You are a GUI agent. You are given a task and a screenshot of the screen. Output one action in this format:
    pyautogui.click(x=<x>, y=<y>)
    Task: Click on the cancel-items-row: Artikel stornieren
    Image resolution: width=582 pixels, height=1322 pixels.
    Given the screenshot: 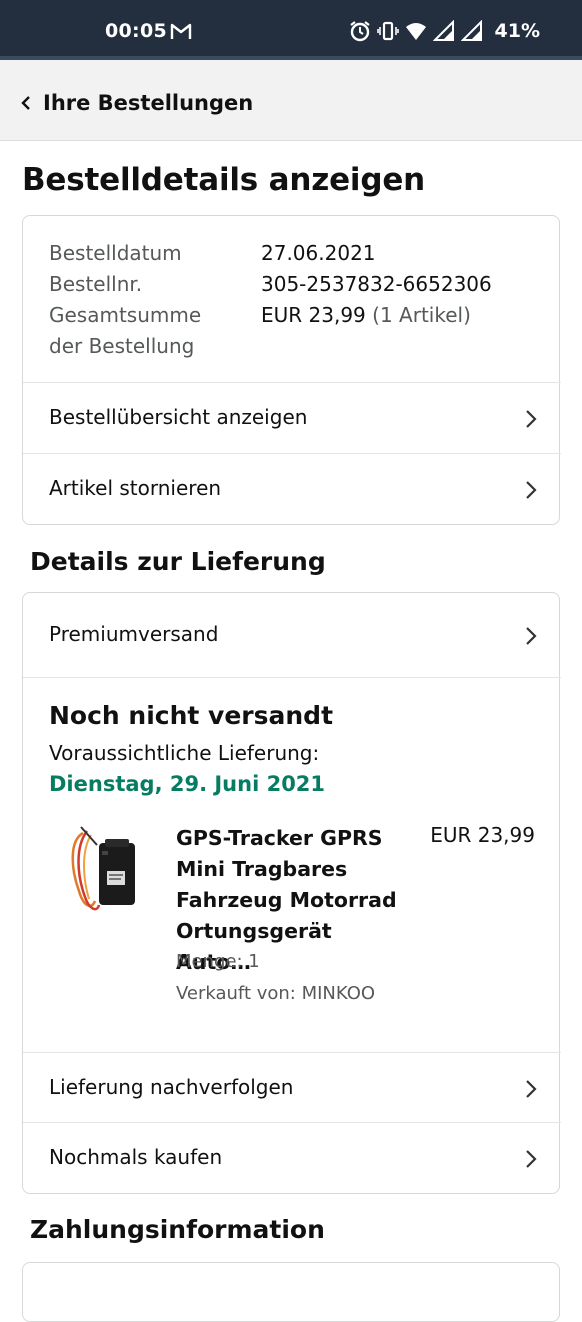 What is the action you would take?
    pyautogui.click(x=292, y=488)
    